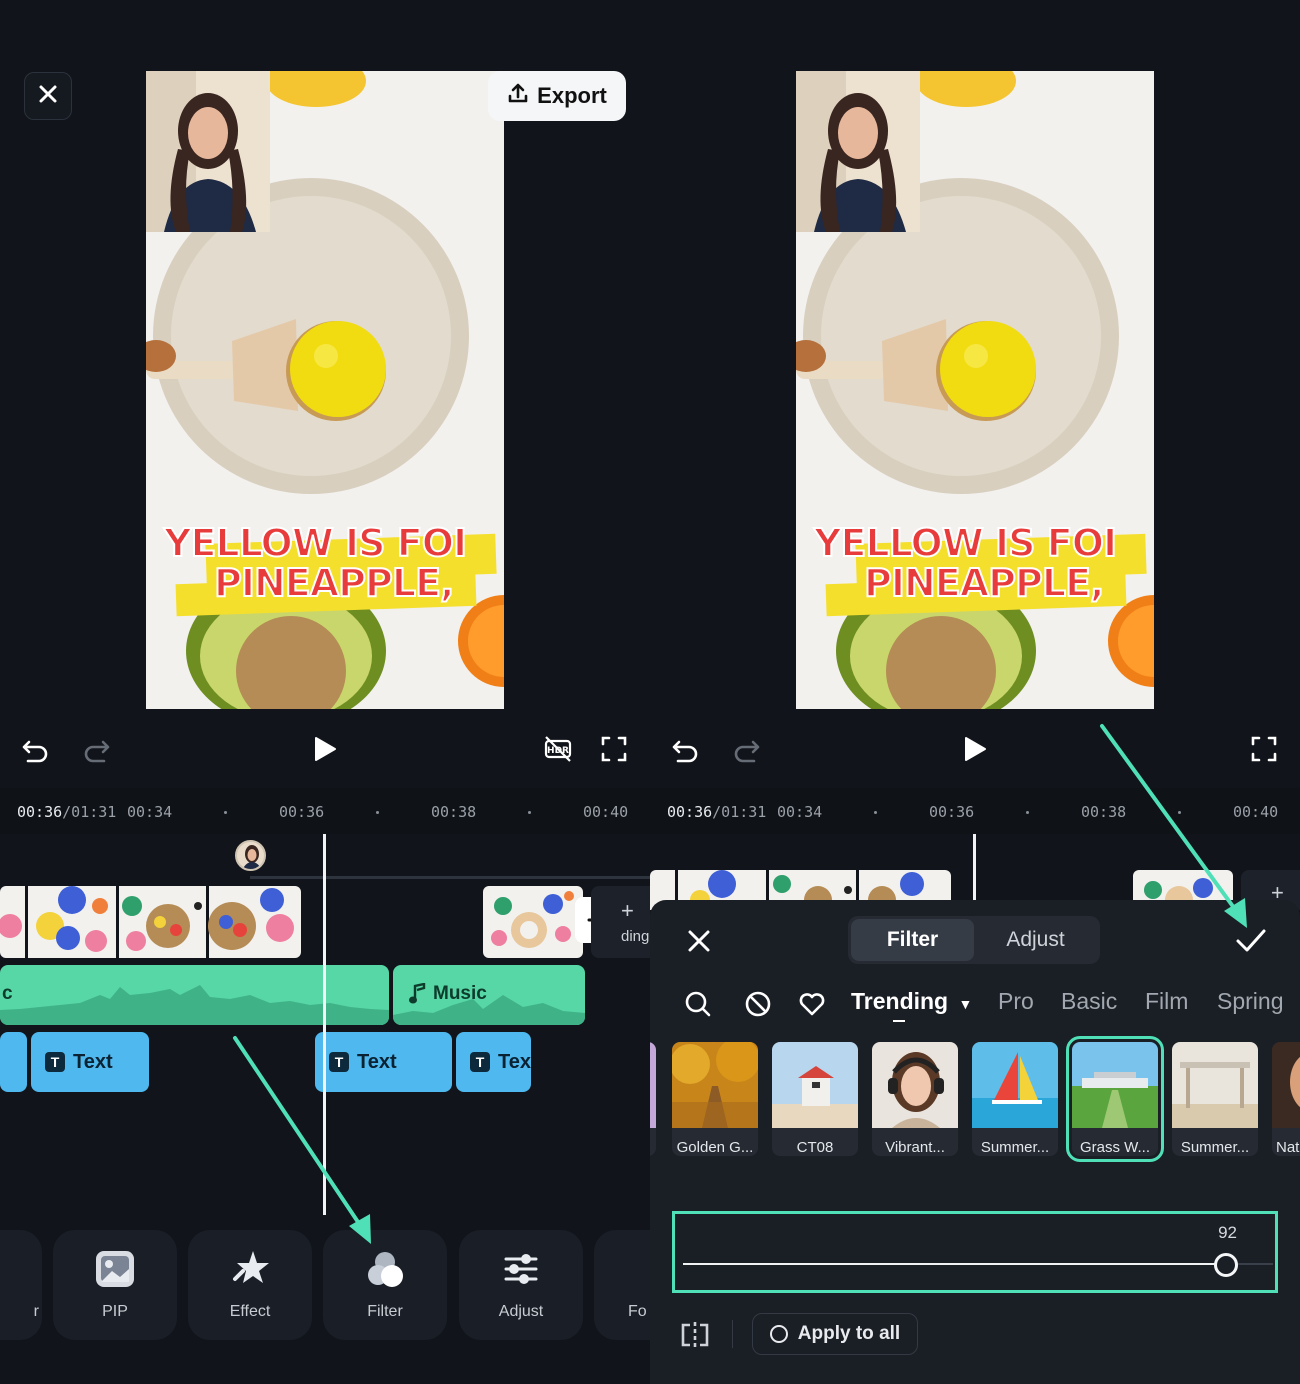  Describe the element at coordinates (849, 1333) in the screenshot. I see `apply-to-all-label: Apply to all` at that location.